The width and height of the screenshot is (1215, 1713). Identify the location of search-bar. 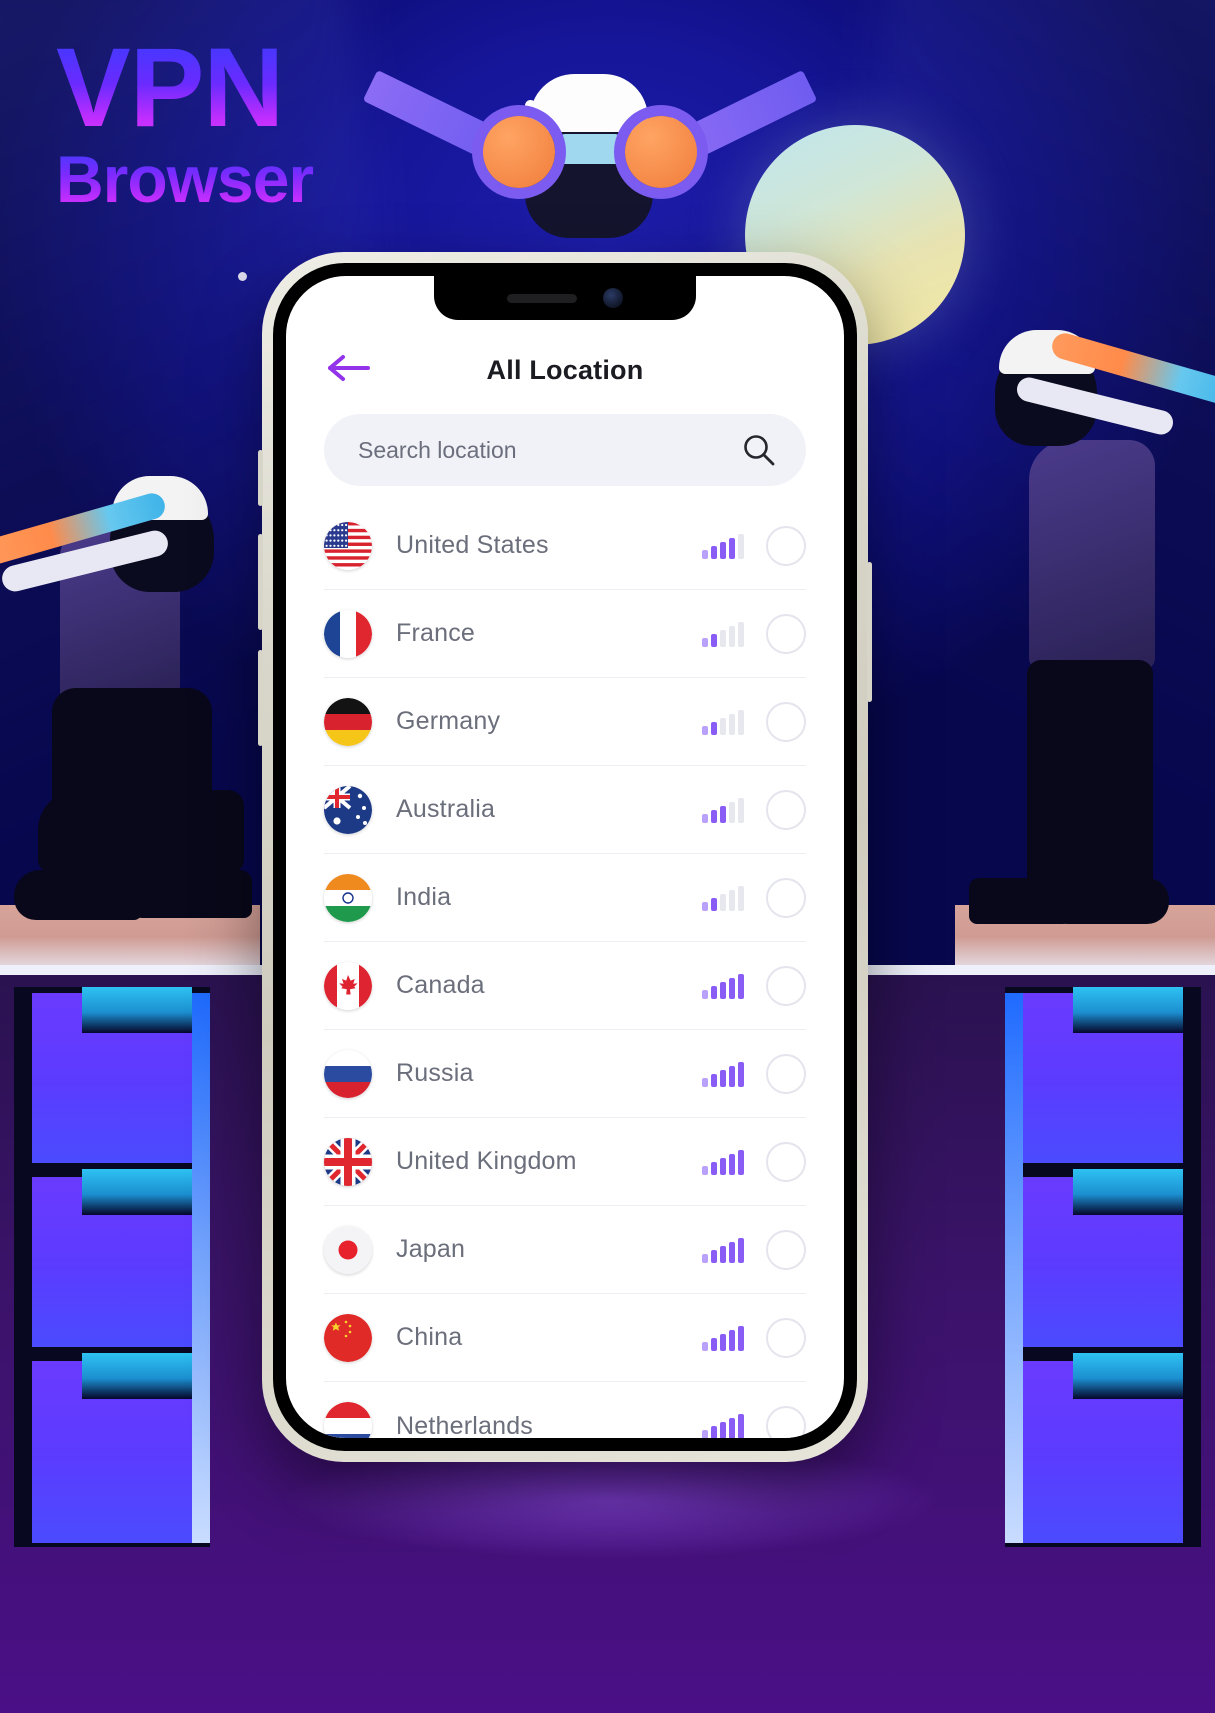
(565, 450).